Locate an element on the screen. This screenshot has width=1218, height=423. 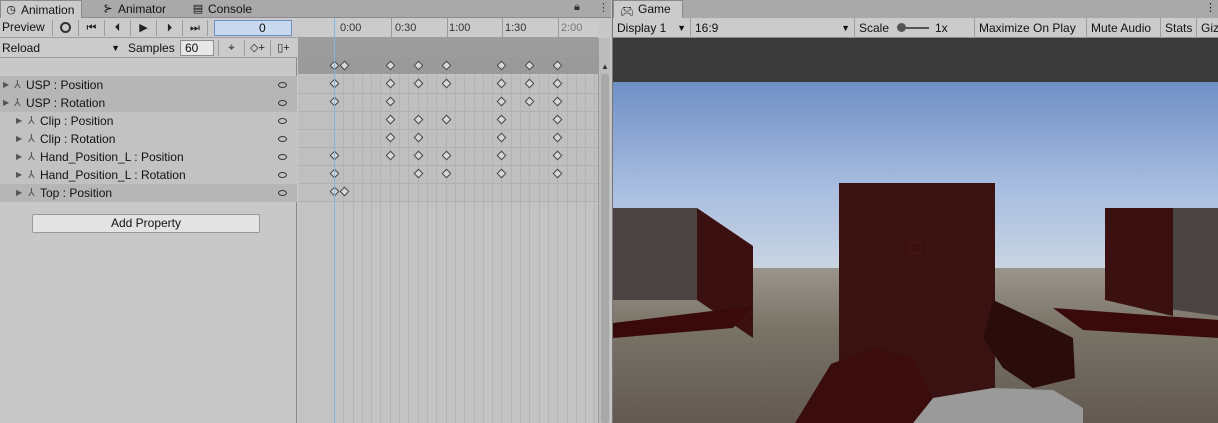
tab-animation: ◷ Animation is located at coordinates (41, 9).